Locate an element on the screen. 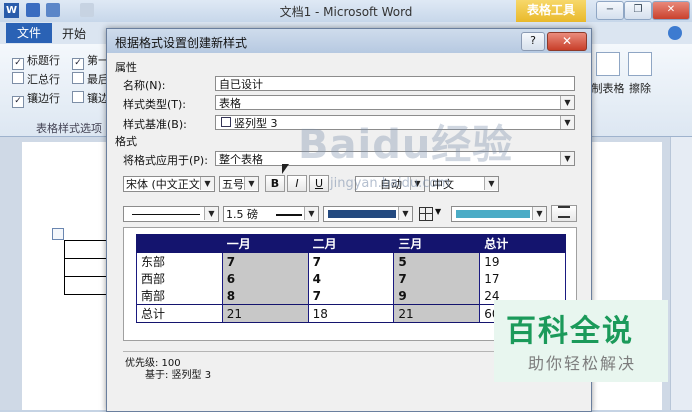 This screenshot has height=412, width=692. eraser-button: 擦除 is located at coordinates (640, 74).